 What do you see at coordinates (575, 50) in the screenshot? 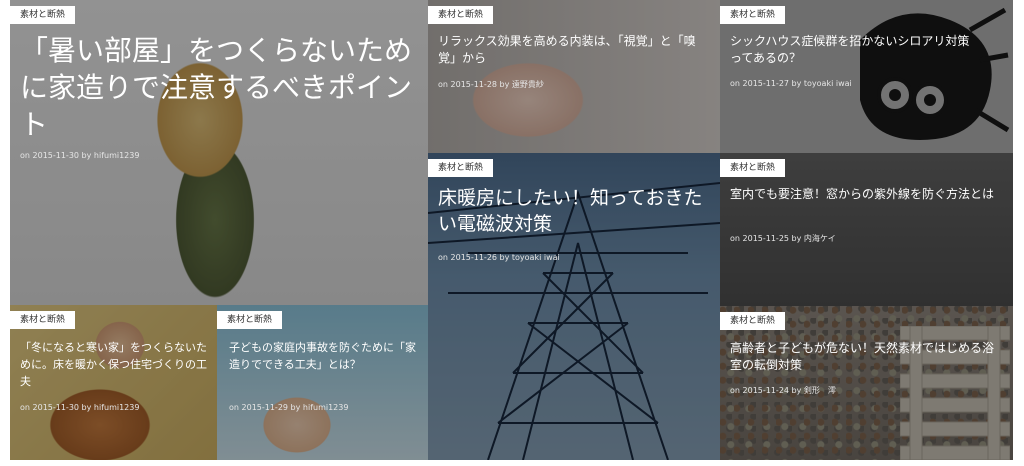
I see `post-title: リラックス効果を高める内装は、「視覚」と「嗅覚」から` at bounding box center [575, 50].